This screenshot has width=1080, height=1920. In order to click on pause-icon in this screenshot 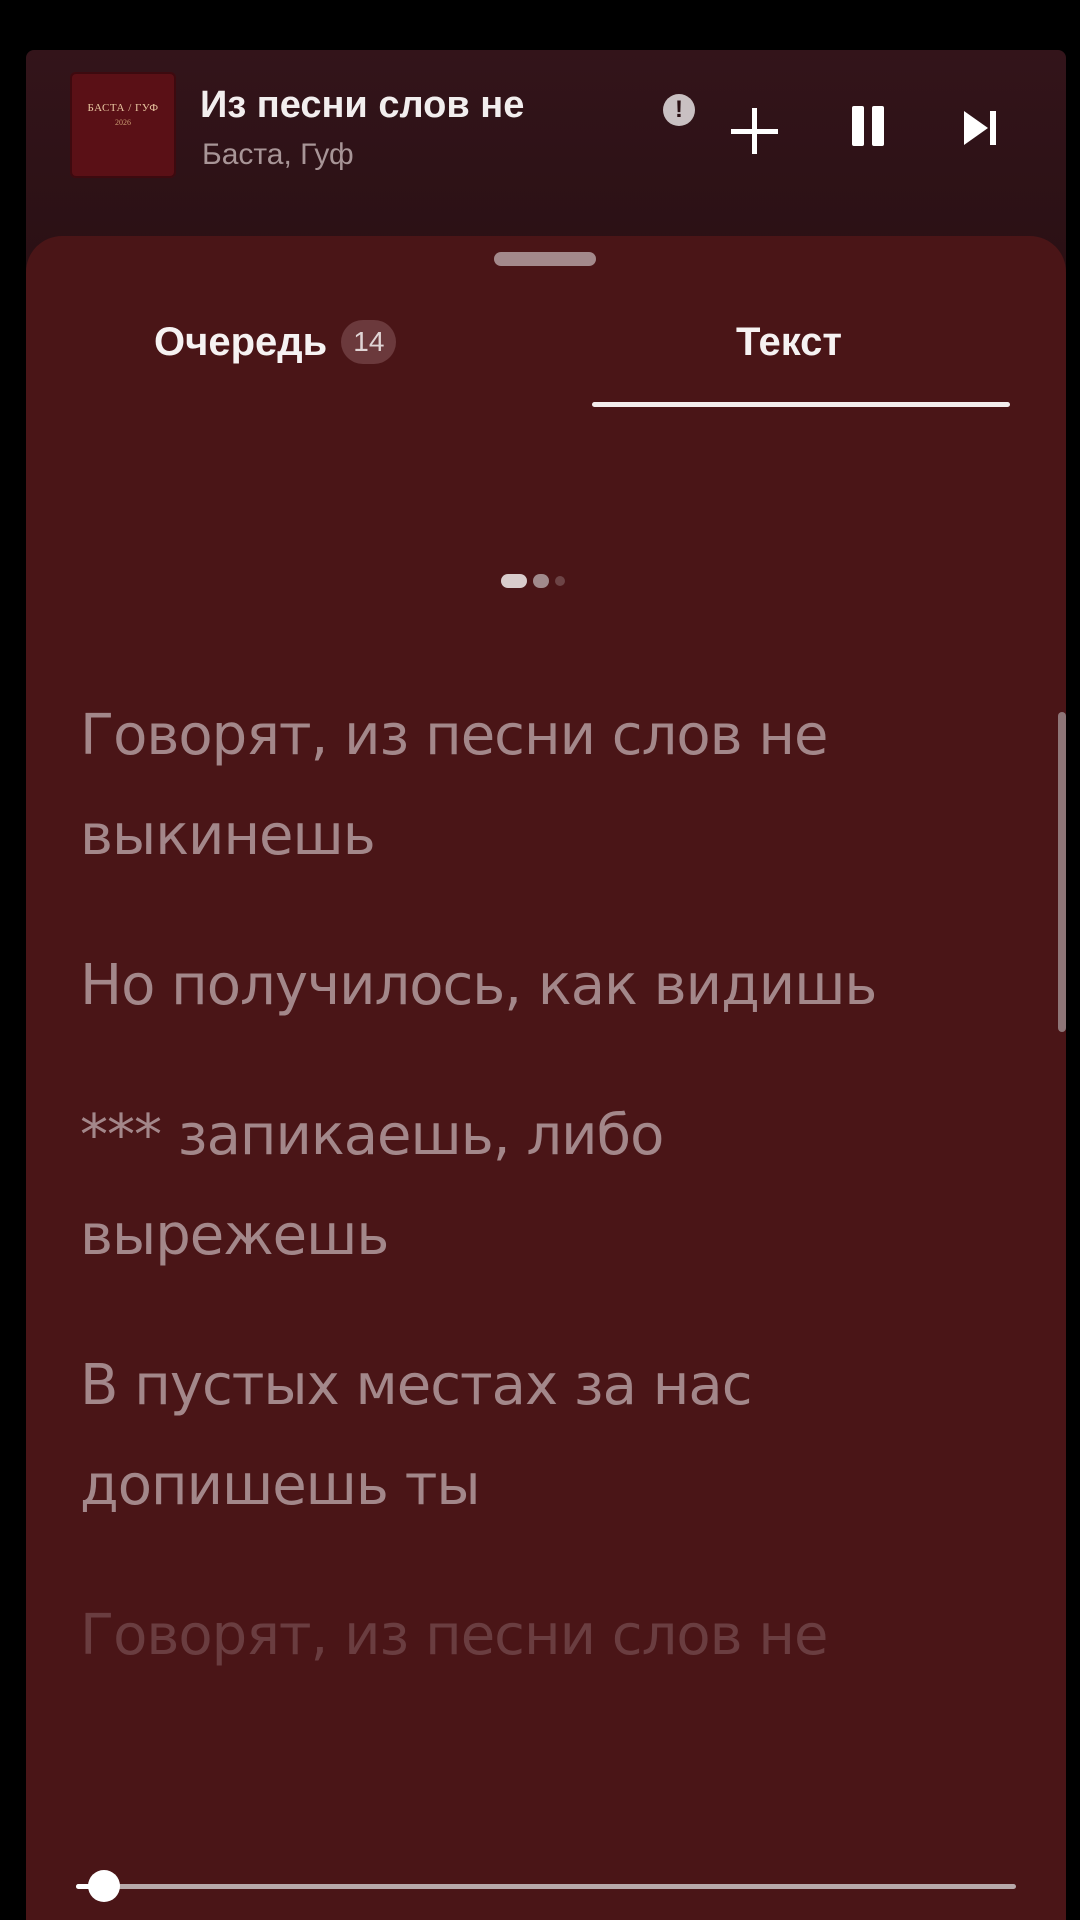, I will do `click(870, 129)`.